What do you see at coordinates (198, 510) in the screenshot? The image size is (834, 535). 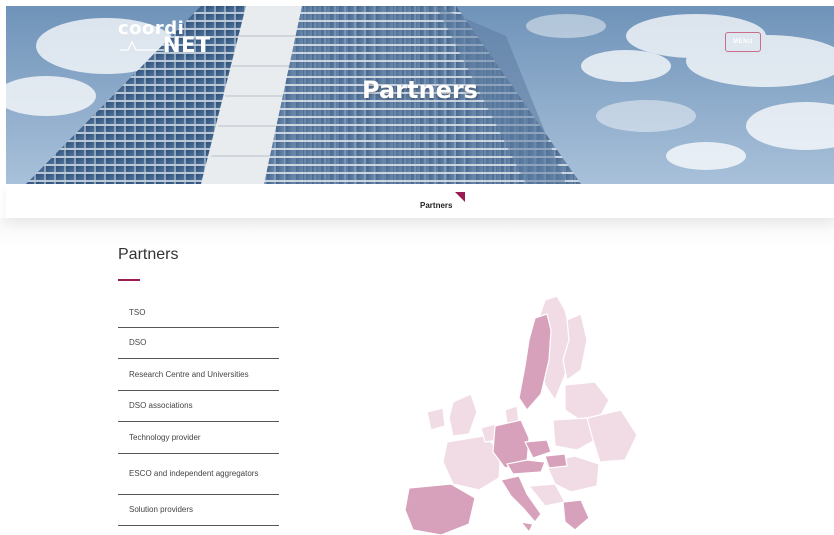 I see `category-item-solution-providers: Solution providers` at bounding box center [198, 510].